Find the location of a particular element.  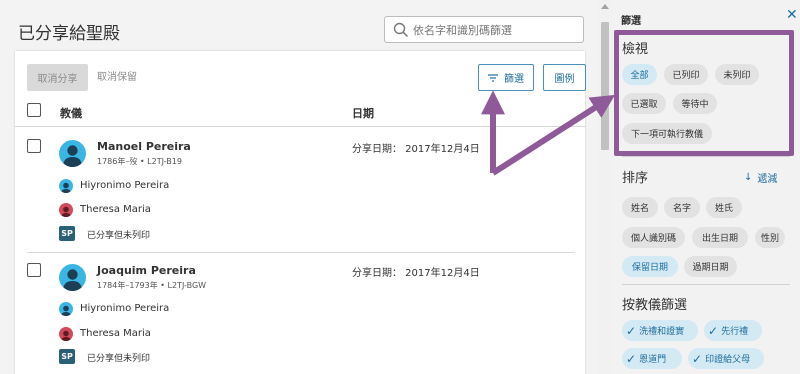

view-chip-unprinted: 未列印 is located at coordinates (737, 74).